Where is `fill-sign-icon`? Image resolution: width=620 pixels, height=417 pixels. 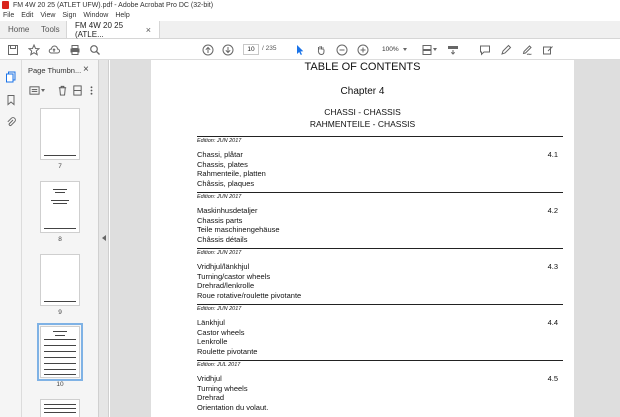
fill-sign-icon is located at coordinates (547, 49).